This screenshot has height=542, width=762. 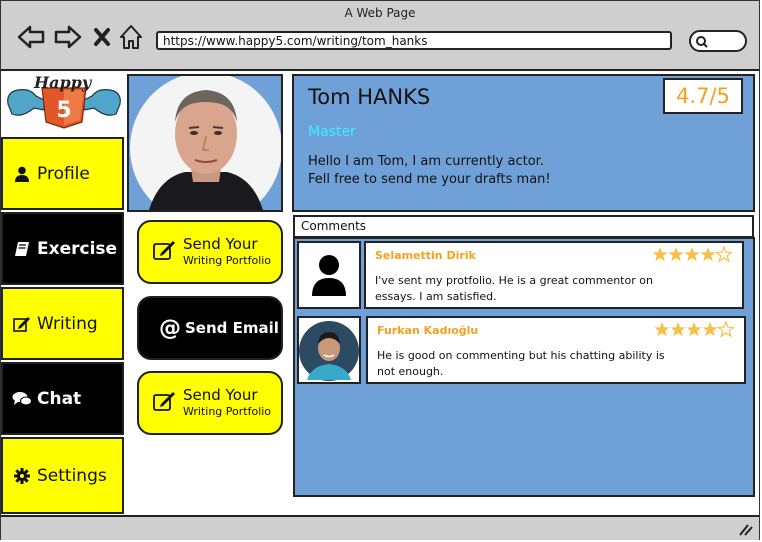 I want to click on send-portfolio-button-secondary: Send Your Writing Portfolio, so click(x=210, y=403).